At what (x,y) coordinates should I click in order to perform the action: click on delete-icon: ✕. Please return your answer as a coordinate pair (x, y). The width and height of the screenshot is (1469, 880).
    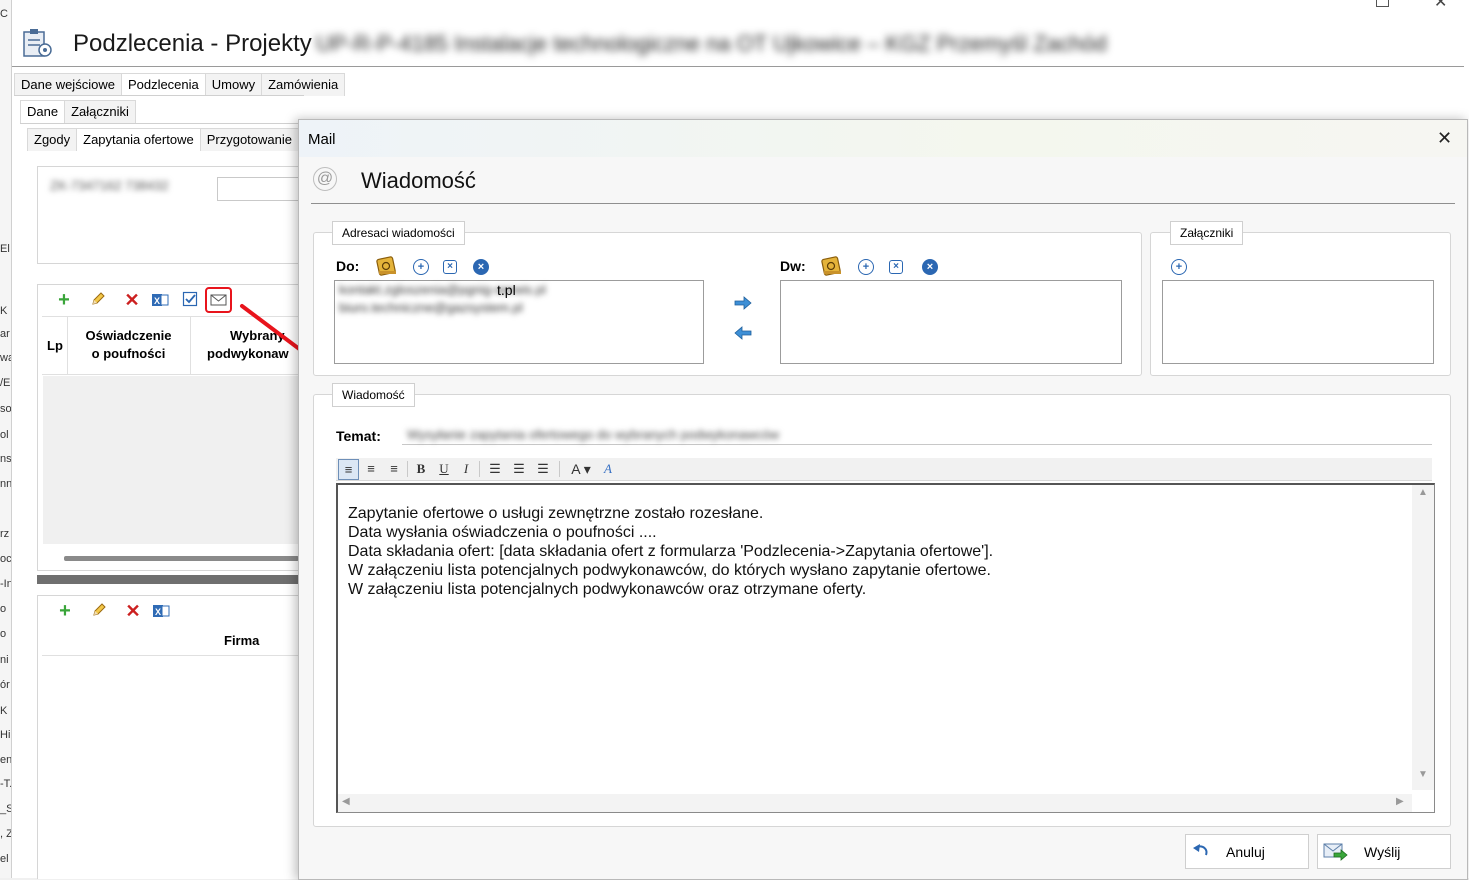
    Looking at the image, I should click on (132, 300).